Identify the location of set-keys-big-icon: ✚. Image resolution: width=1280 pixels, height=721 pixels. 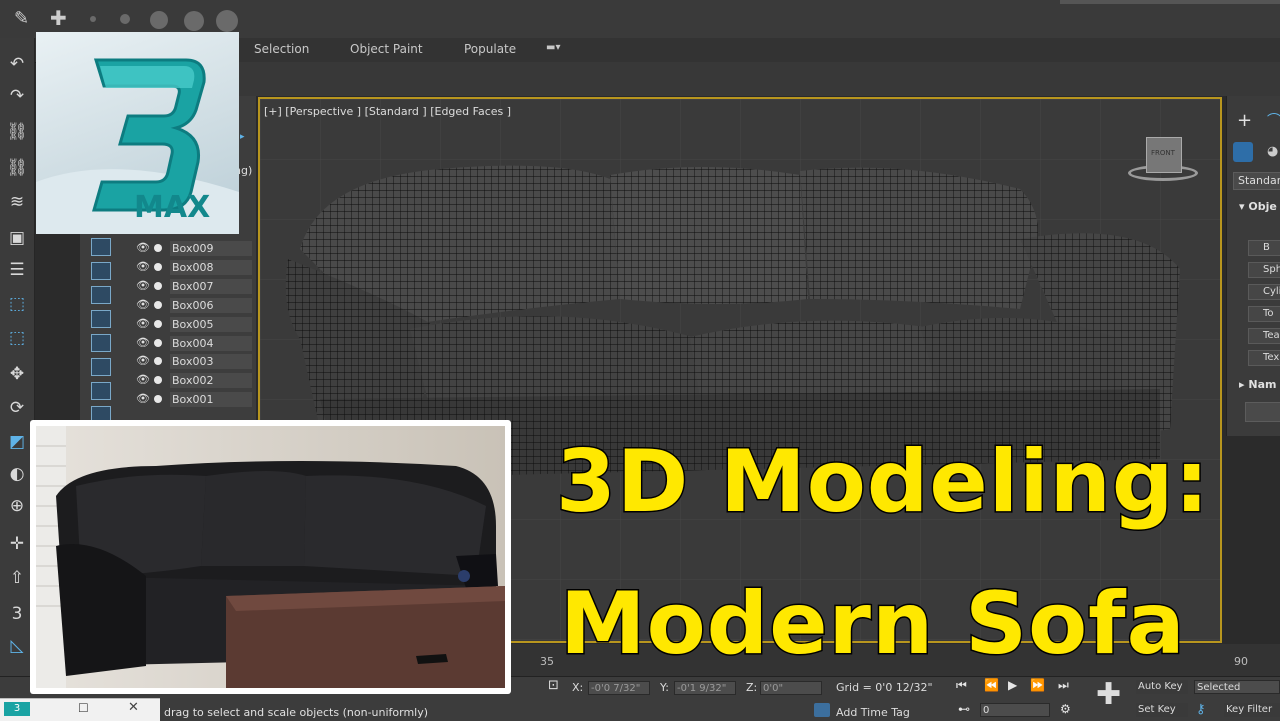
(1108, 695).